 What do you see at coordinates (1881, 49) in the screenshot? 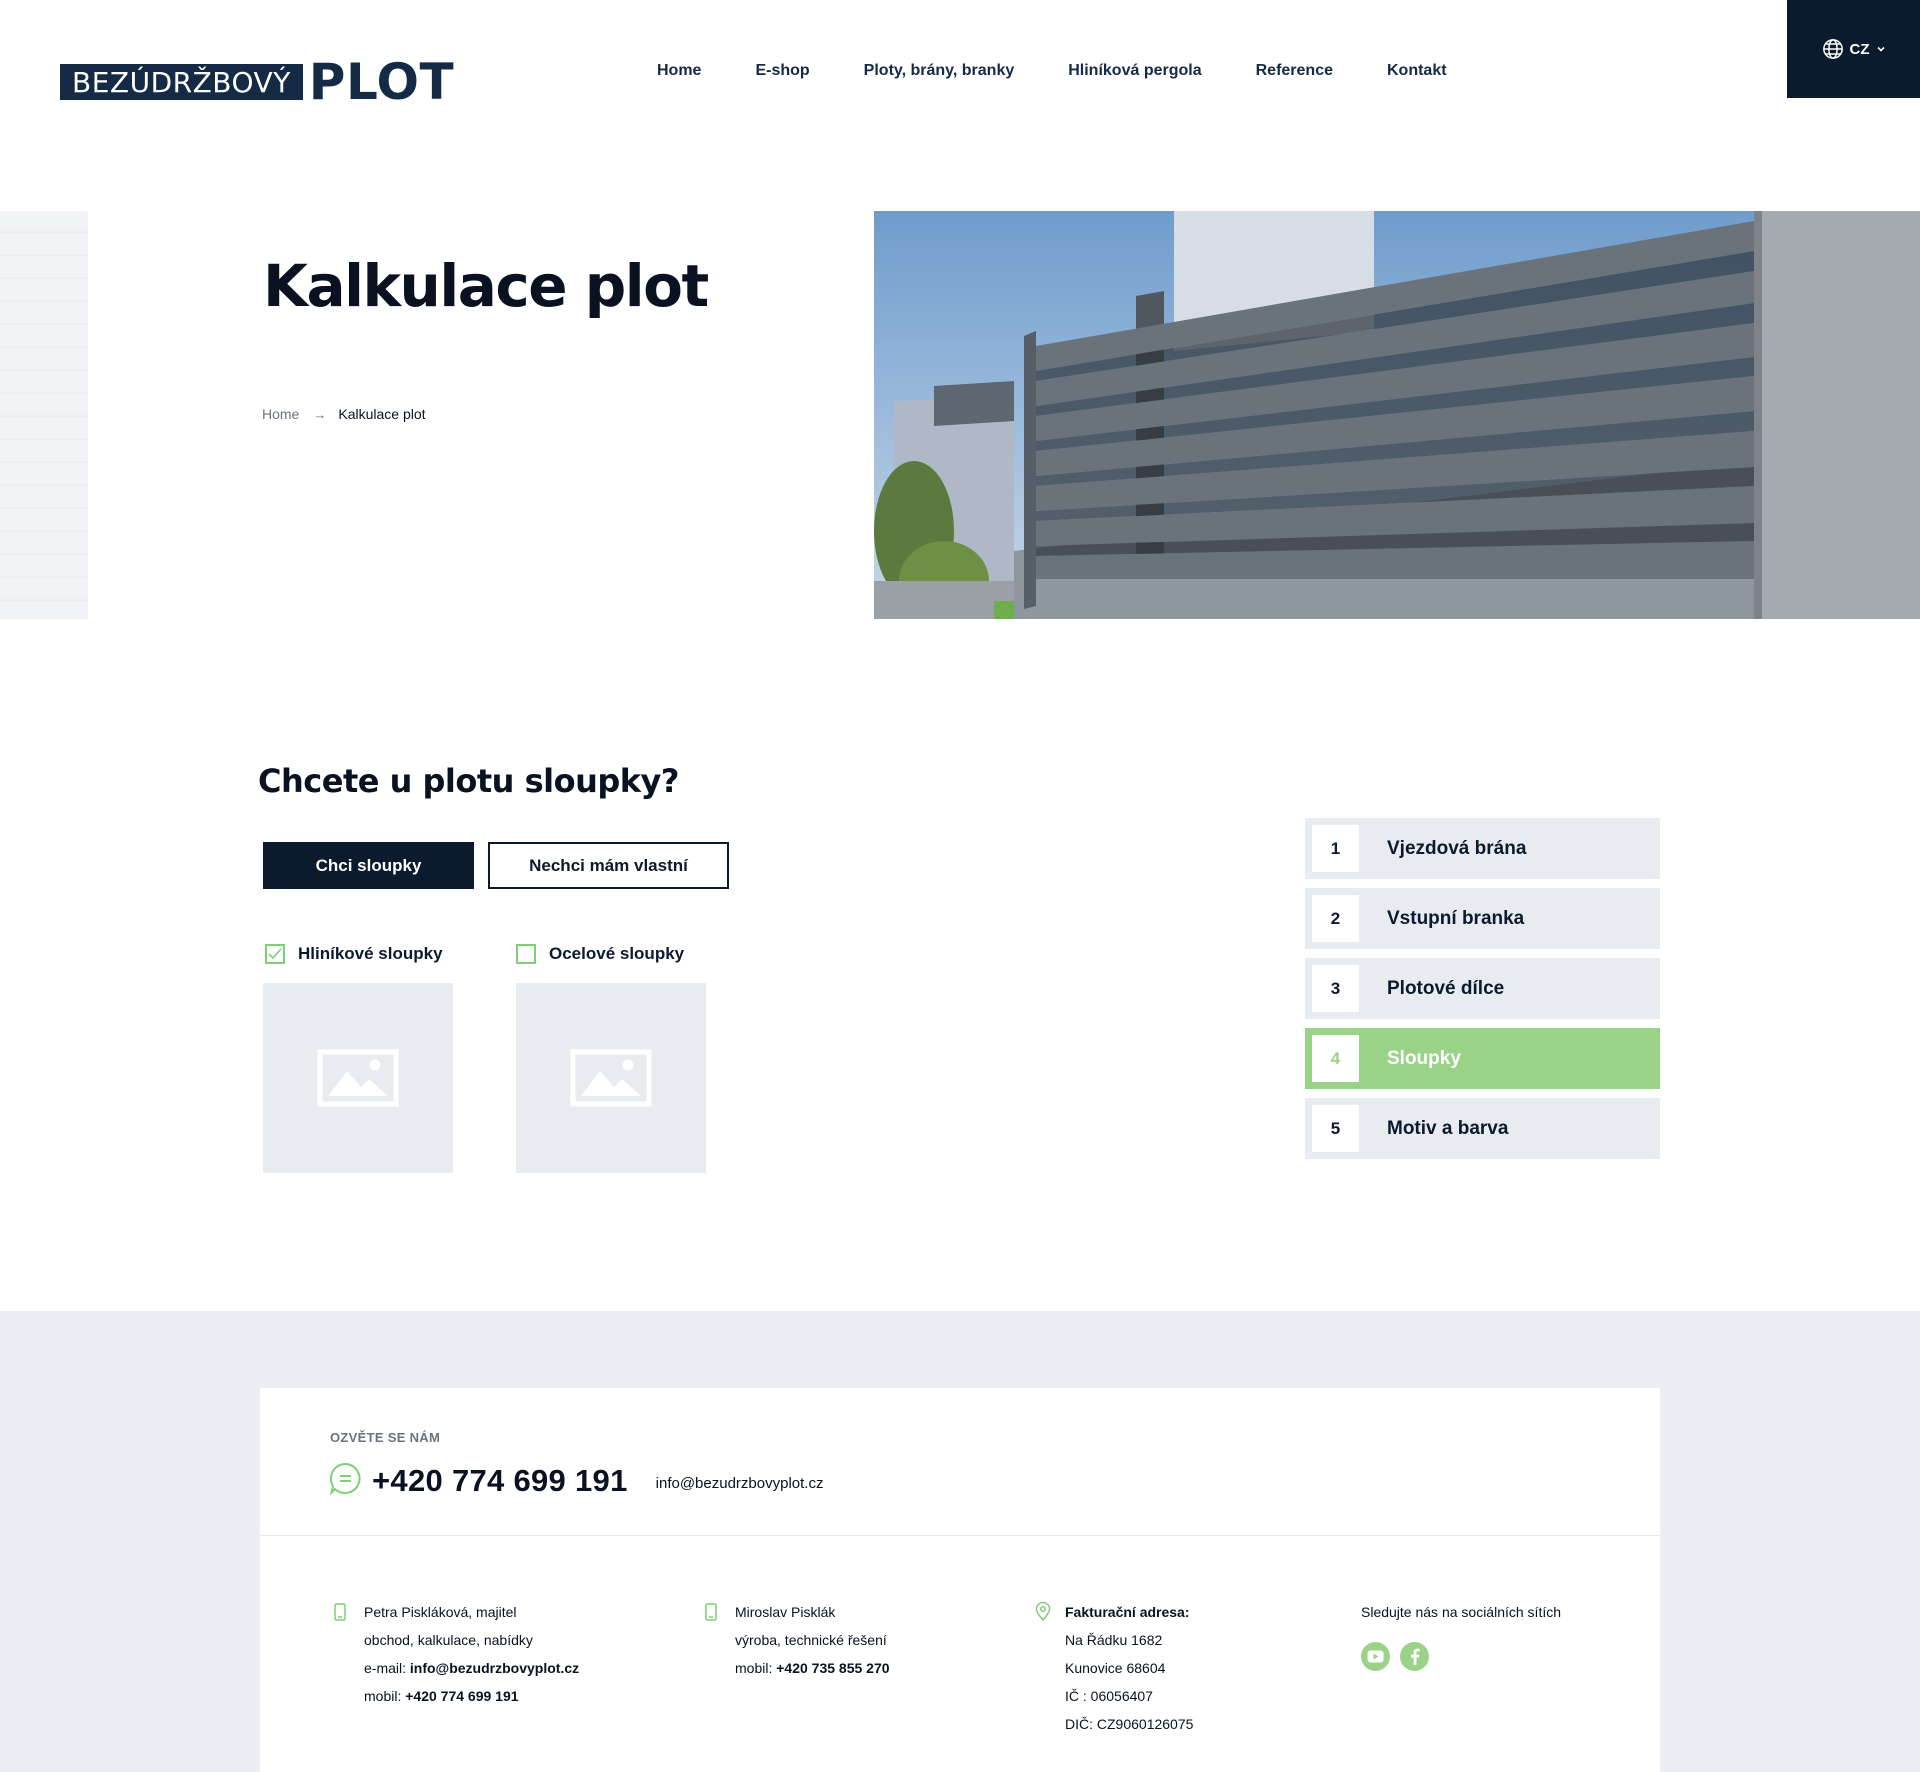
I see `chevron-down-icon` at bounding box center [1881, 49].